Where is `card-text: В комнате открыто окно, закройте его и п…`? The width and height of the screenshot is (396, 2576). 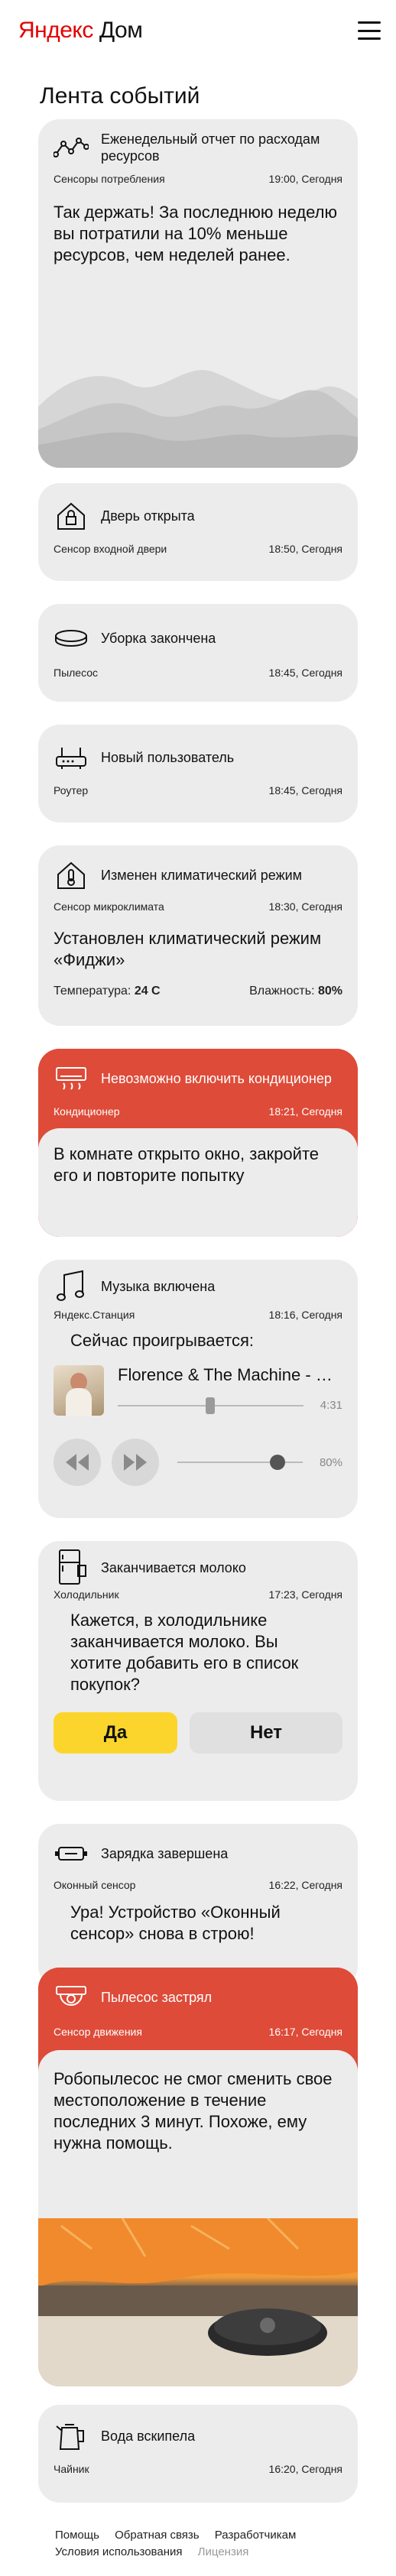
card-text: В комнате открыто окно, закройте его и п… is located at coordinates (187, 1164).